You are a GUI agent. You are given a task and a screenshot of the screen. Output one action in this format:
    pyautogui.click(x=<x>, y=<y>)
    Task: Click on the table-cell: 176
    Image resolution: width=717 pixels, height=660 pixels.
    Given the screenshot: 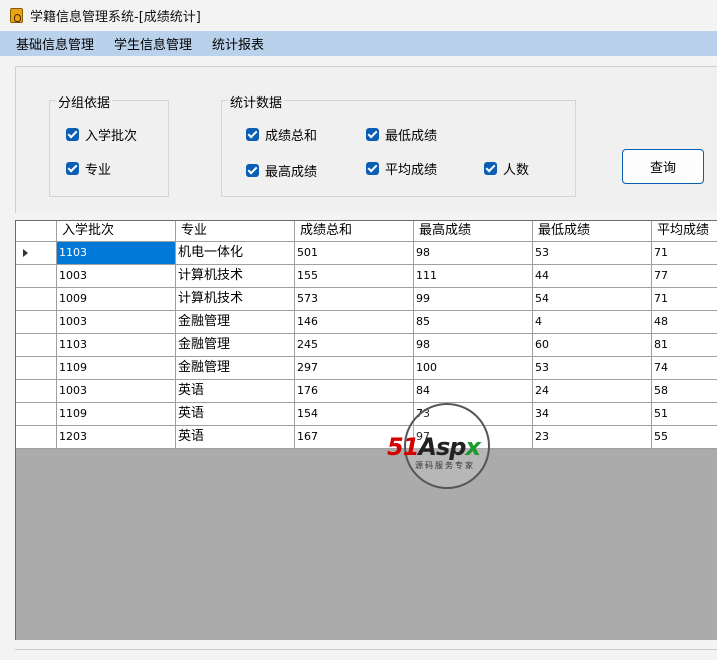 What is the action you would take?
    pyautogui.click(x=354, y=391)
    